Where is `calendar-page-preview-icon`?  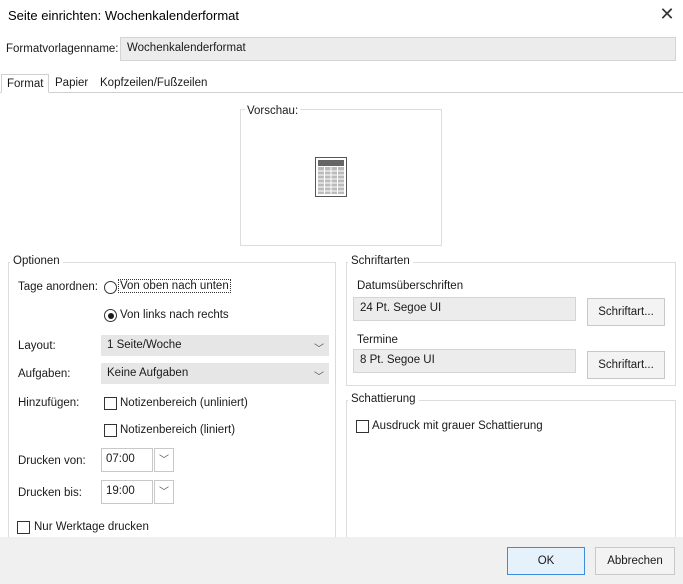 calendar-page-preview-icon is located at coordinates (331, 177).